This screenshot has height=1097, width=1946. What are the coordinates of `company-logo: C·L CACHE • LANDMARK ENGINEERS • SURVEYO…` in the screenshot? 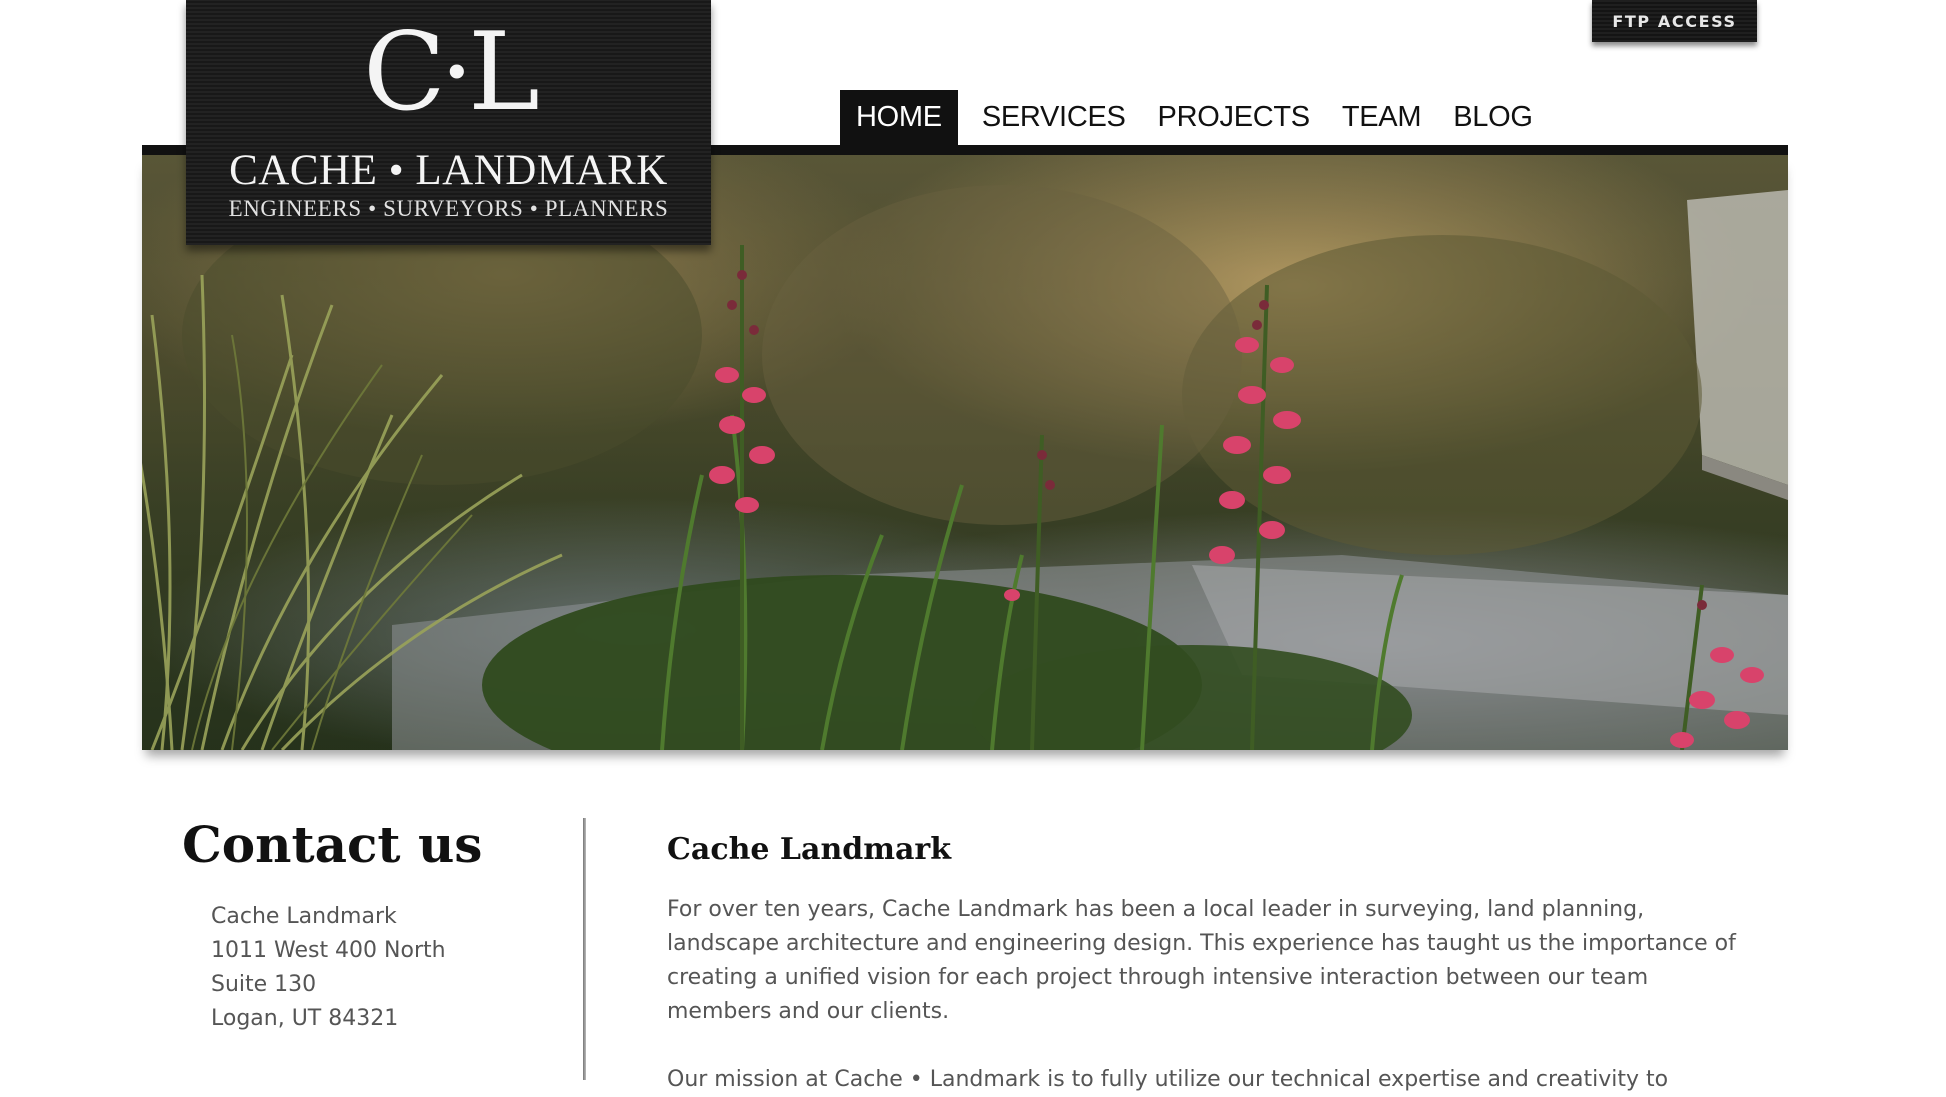 It's located at (448, 122).